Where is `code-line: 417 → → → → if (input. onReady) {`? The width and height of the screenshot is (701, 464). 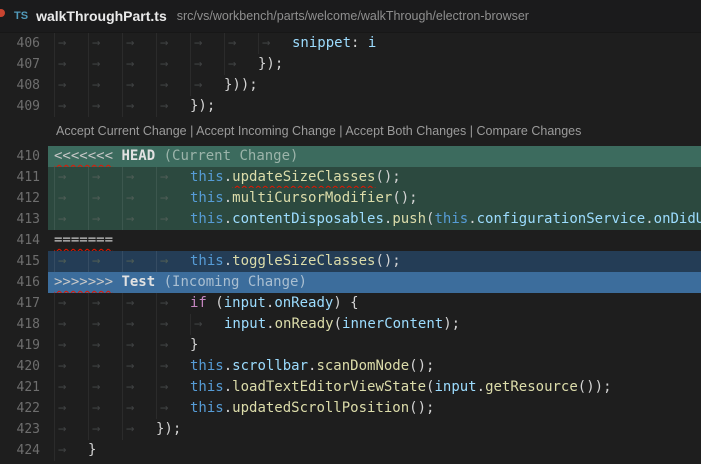 code-line: 417 → → → → if (input. onReady) { is located at coordinates (350, 303).